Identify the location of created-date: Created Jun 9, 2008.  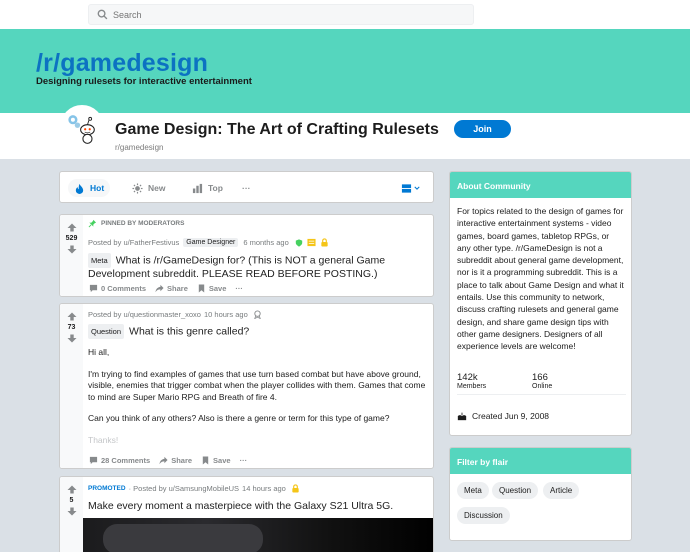
(511, 416).